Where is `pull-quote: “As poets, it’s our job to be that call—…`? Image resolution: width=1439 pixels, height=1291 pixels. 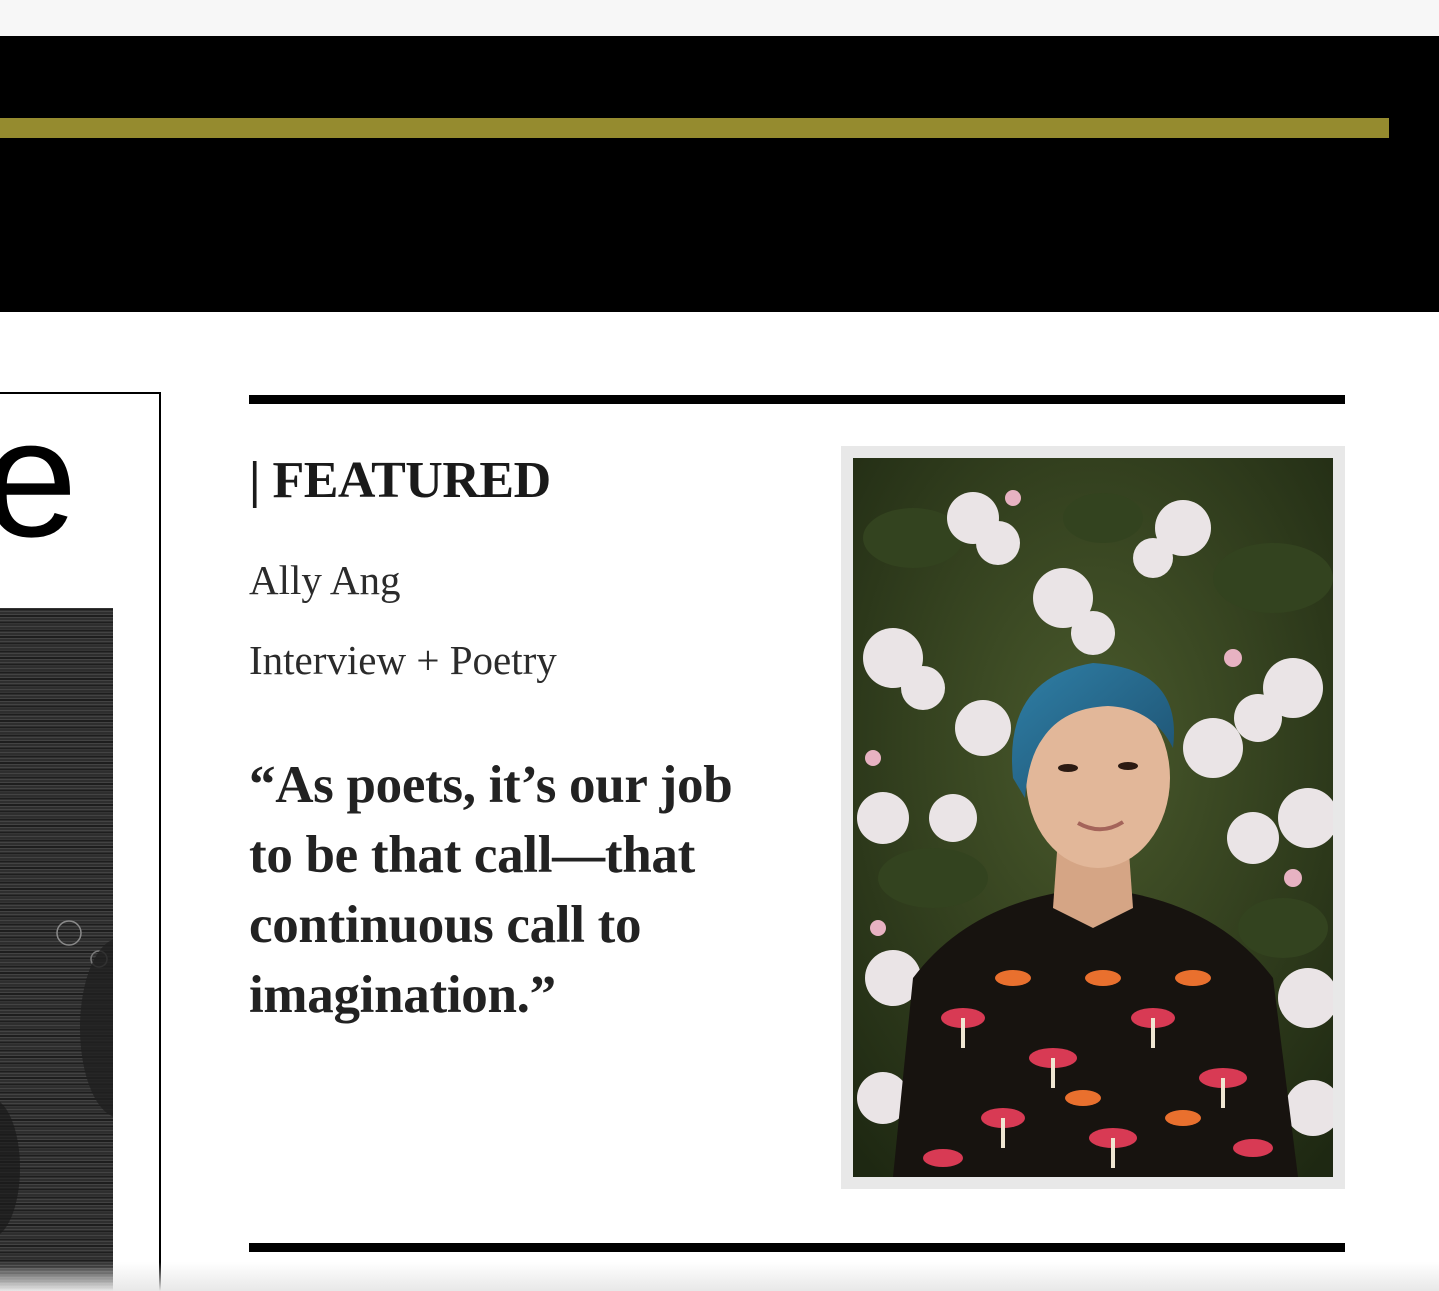
pull-quote: “As poets, it’s our job to be that call—… is located at coordinates (491, 890).